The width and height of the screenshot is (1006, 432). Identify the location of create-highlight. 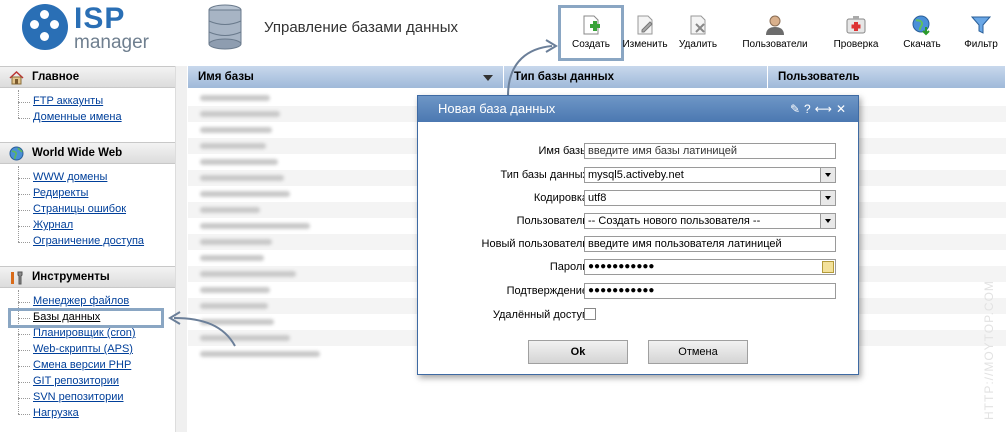
(591, 33).